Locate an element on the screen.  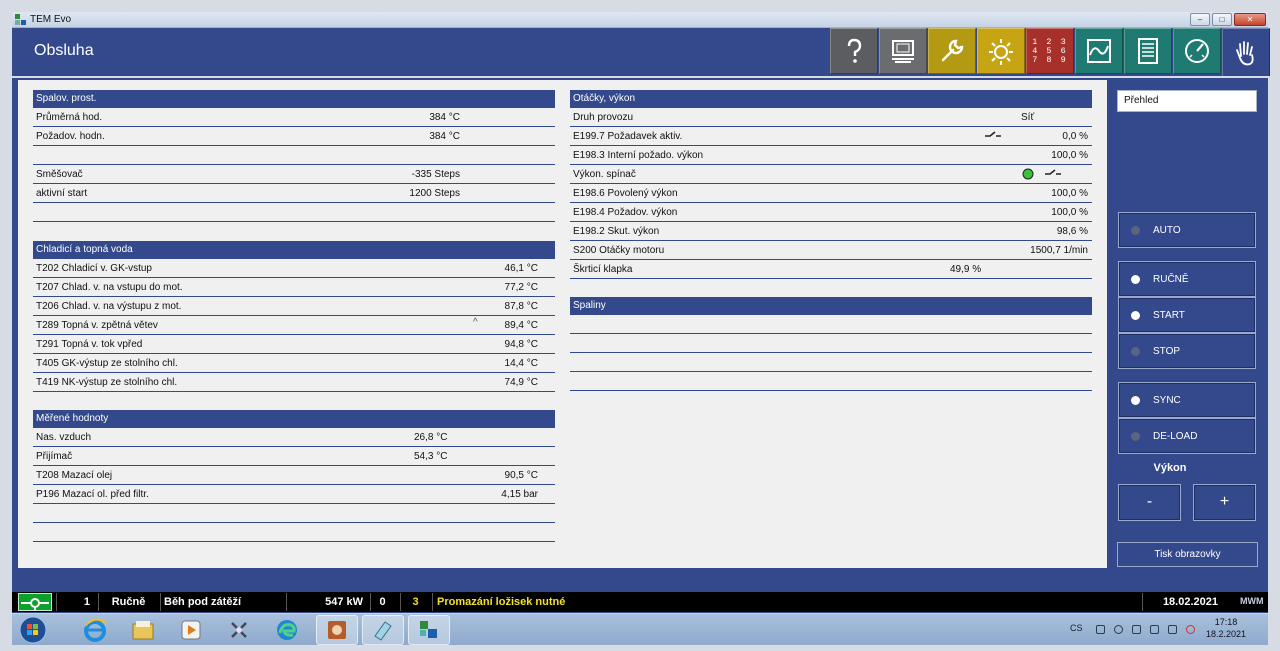
print-screen-button: Tisk obrazovky is located at coordinates (1187, 554).